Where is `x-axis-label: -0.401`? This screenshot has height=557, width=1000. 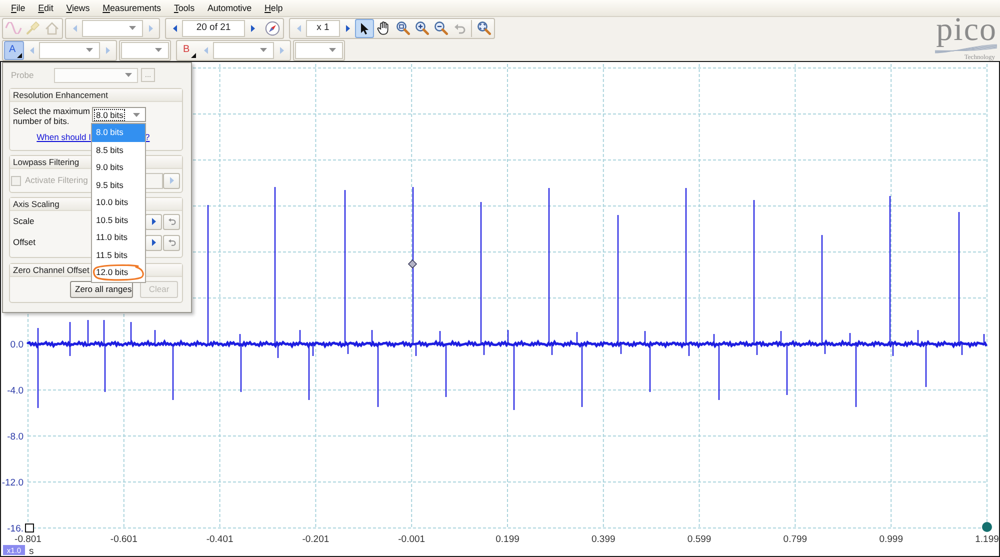 x-axis-label: -0.401 is located at coordinates (220, 539).